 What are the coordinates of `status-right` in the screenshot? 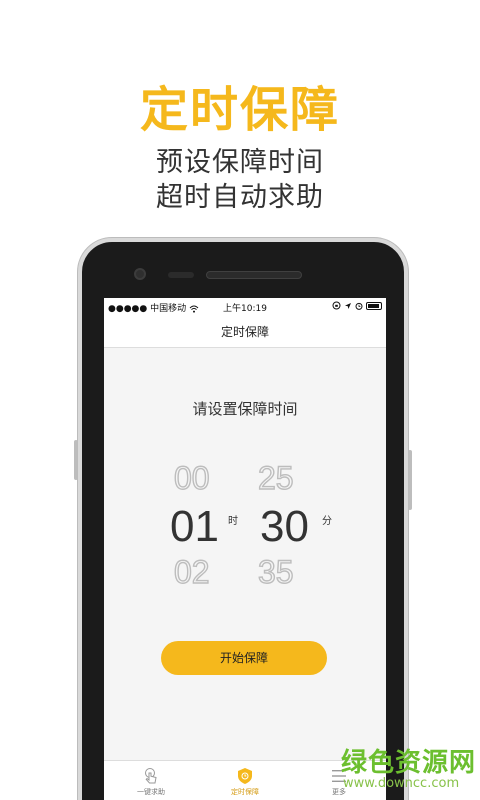 It's located at (357, 306).